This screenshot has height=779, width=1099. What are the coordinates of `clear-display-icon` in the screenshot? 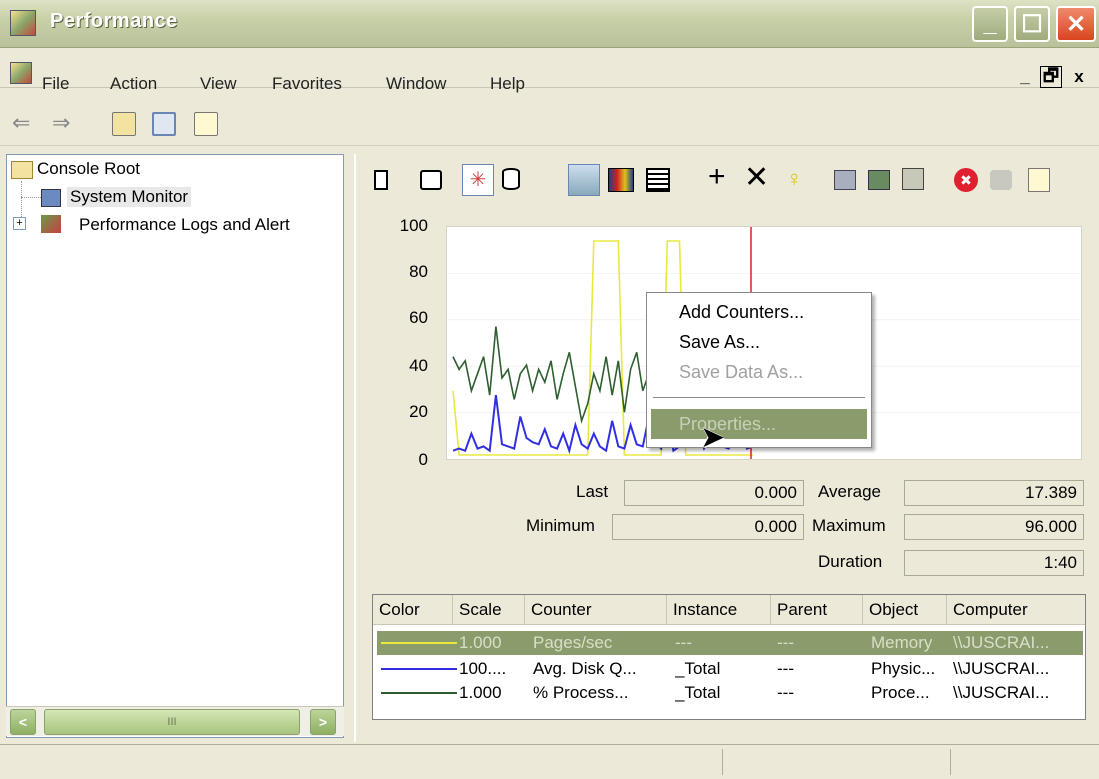 It's located at (431, 180).